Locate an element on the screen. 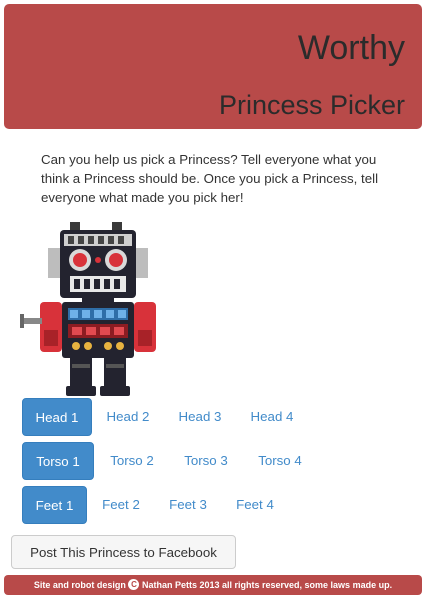 This screenshot has width=426, height=603. torso-option-4: Torso 4 is located at coordinates (280, 461).